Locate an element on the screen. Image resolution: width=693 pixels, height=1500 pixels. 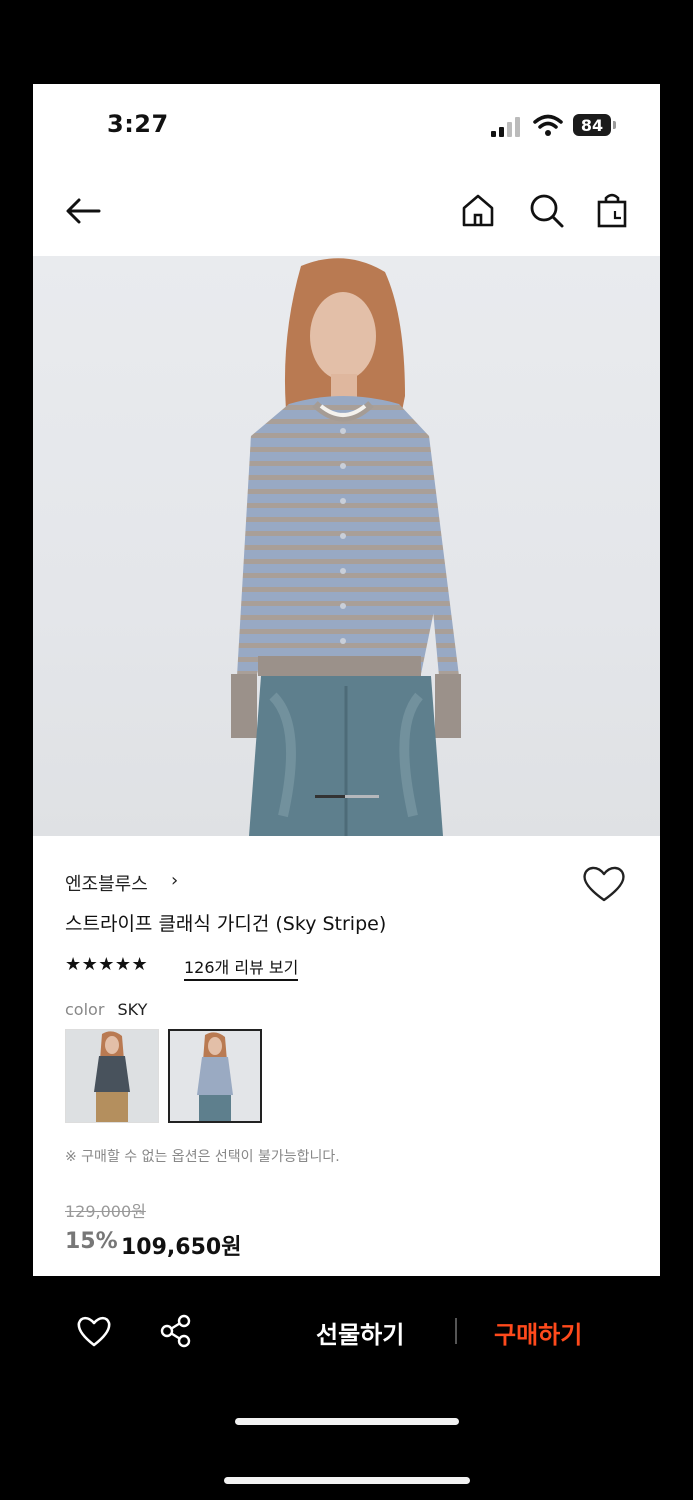
arrow-left-icon is located at coordinates (84, 211).